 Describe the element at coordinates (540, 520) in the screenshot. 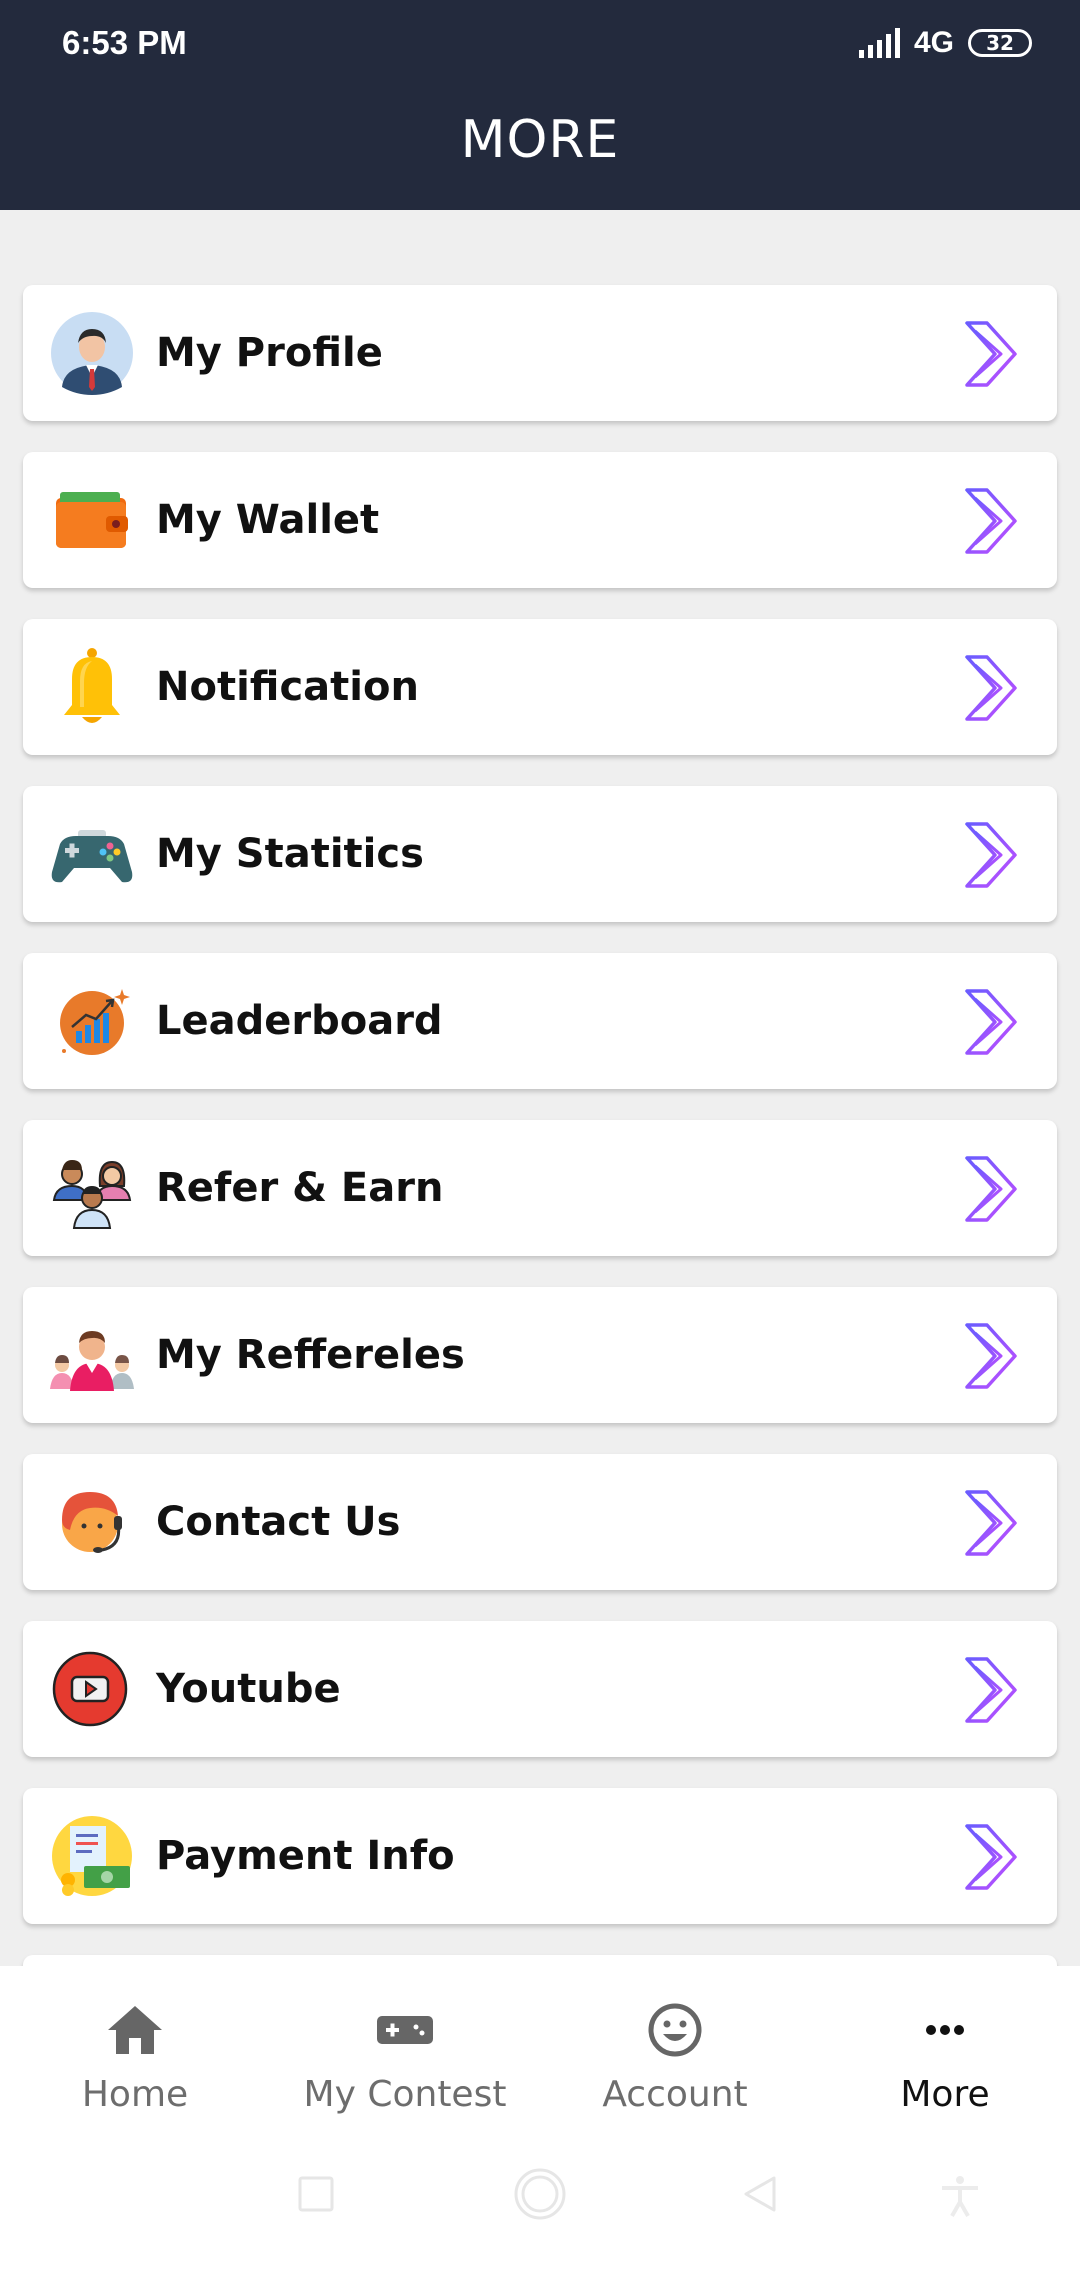

I see `menu-item-my-wallet: My Wallet` at that location.